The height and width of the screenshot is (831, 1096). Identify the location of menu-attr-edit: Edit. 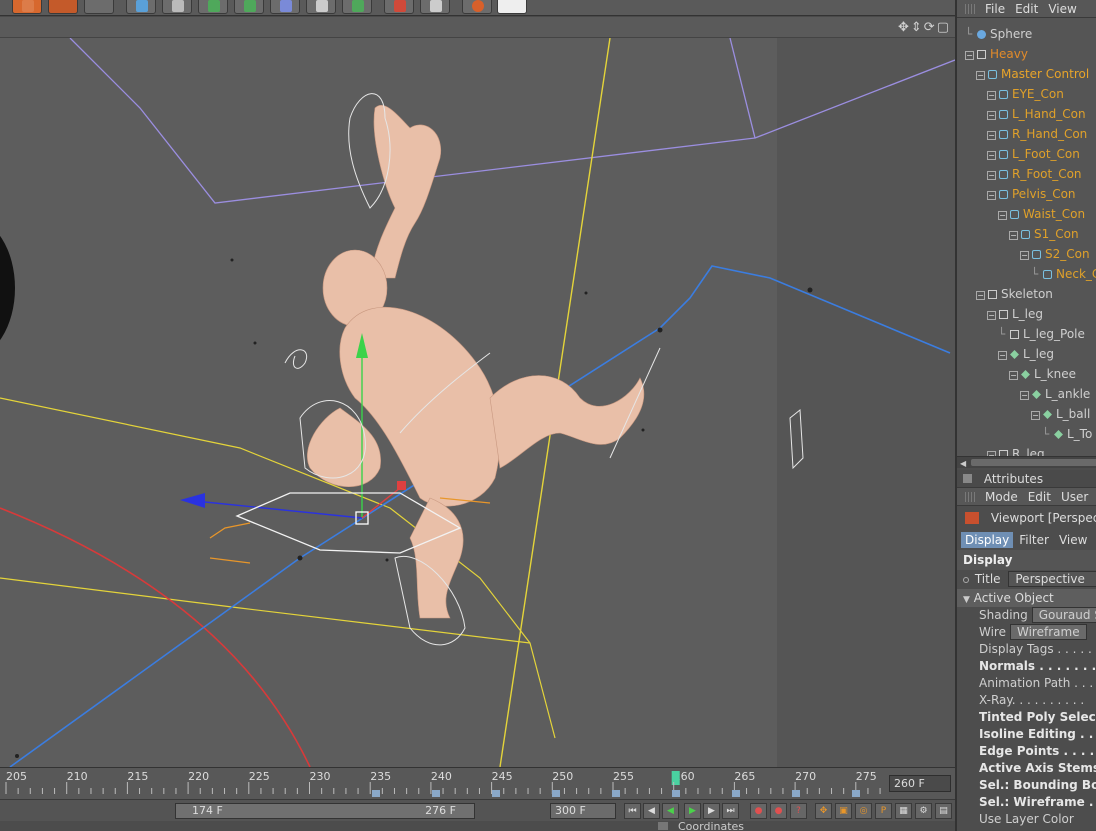
(1039, 497).